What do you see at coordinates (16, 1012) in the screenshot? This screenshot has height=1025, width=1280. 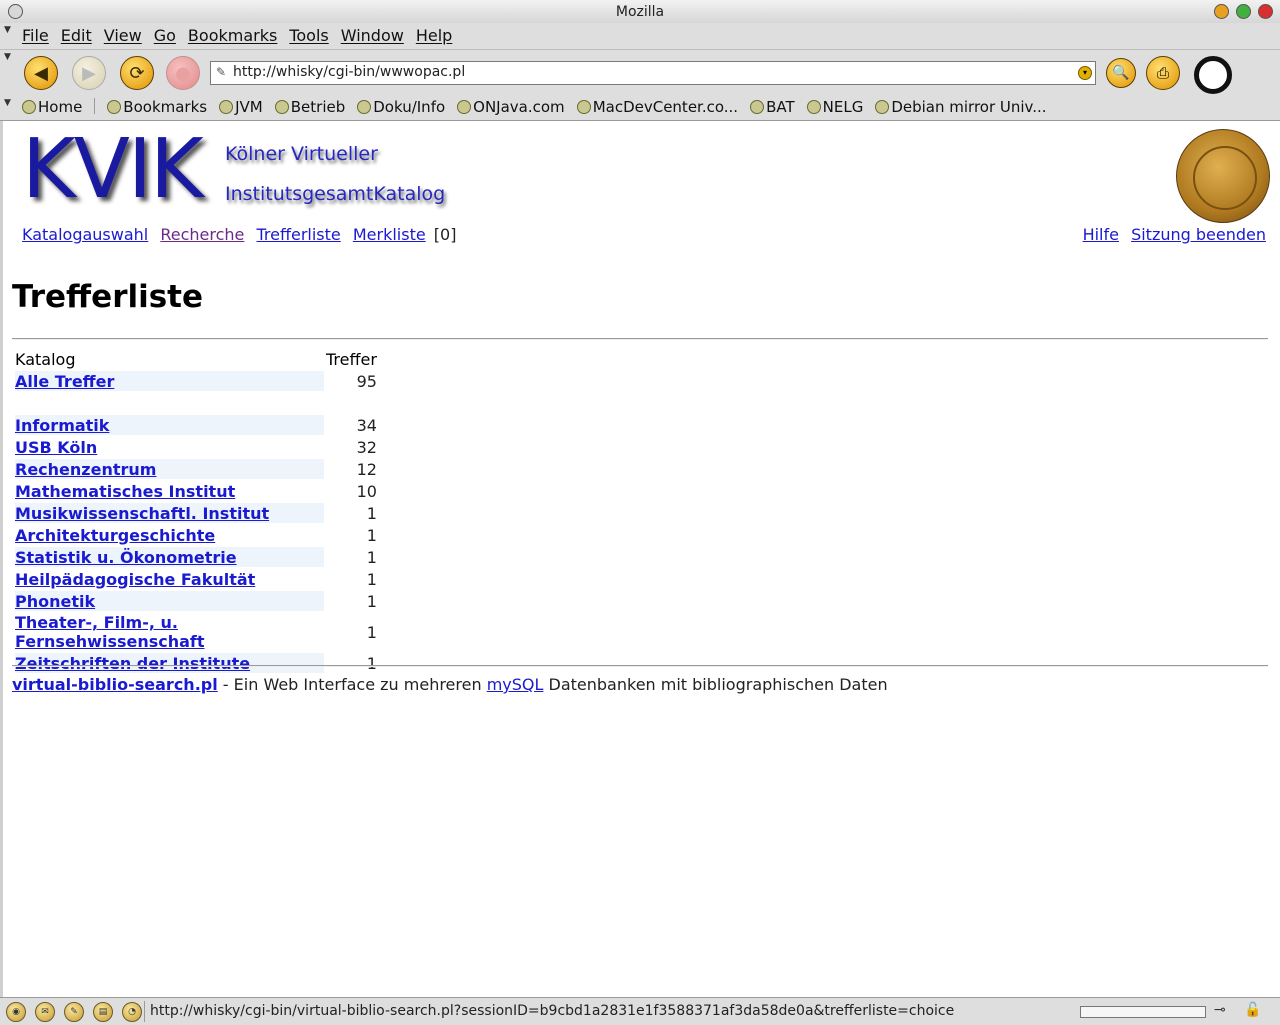 I see `navigator-icon: ◉` at bounding box center [16, 1012].